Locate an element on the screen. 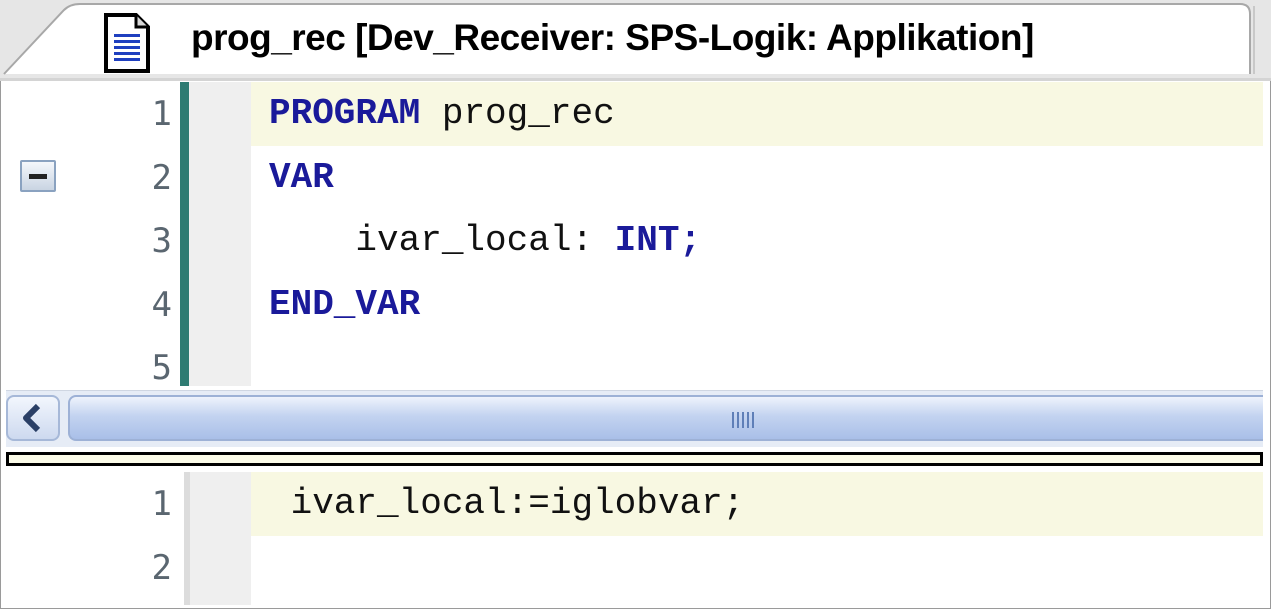 The width and height of the screenshot is (1271, 610). code-token: ivar_local:=iglobvar; is located at coordinates (507, 503).